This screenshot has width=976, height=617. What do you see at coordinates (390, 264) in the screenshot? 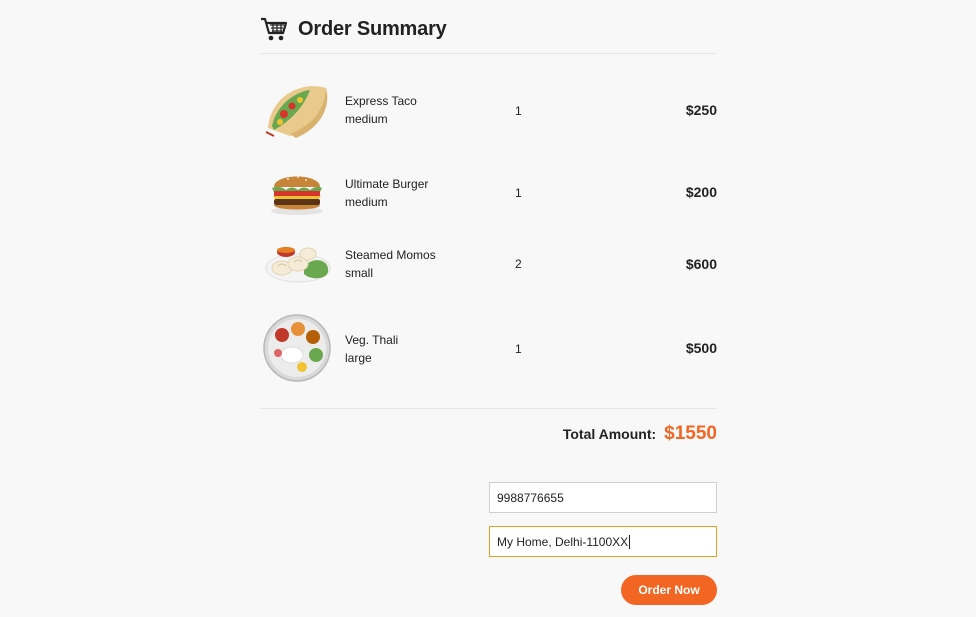
I see `item-name-block: Steamed Momos small` at bounding box center [390, 264].